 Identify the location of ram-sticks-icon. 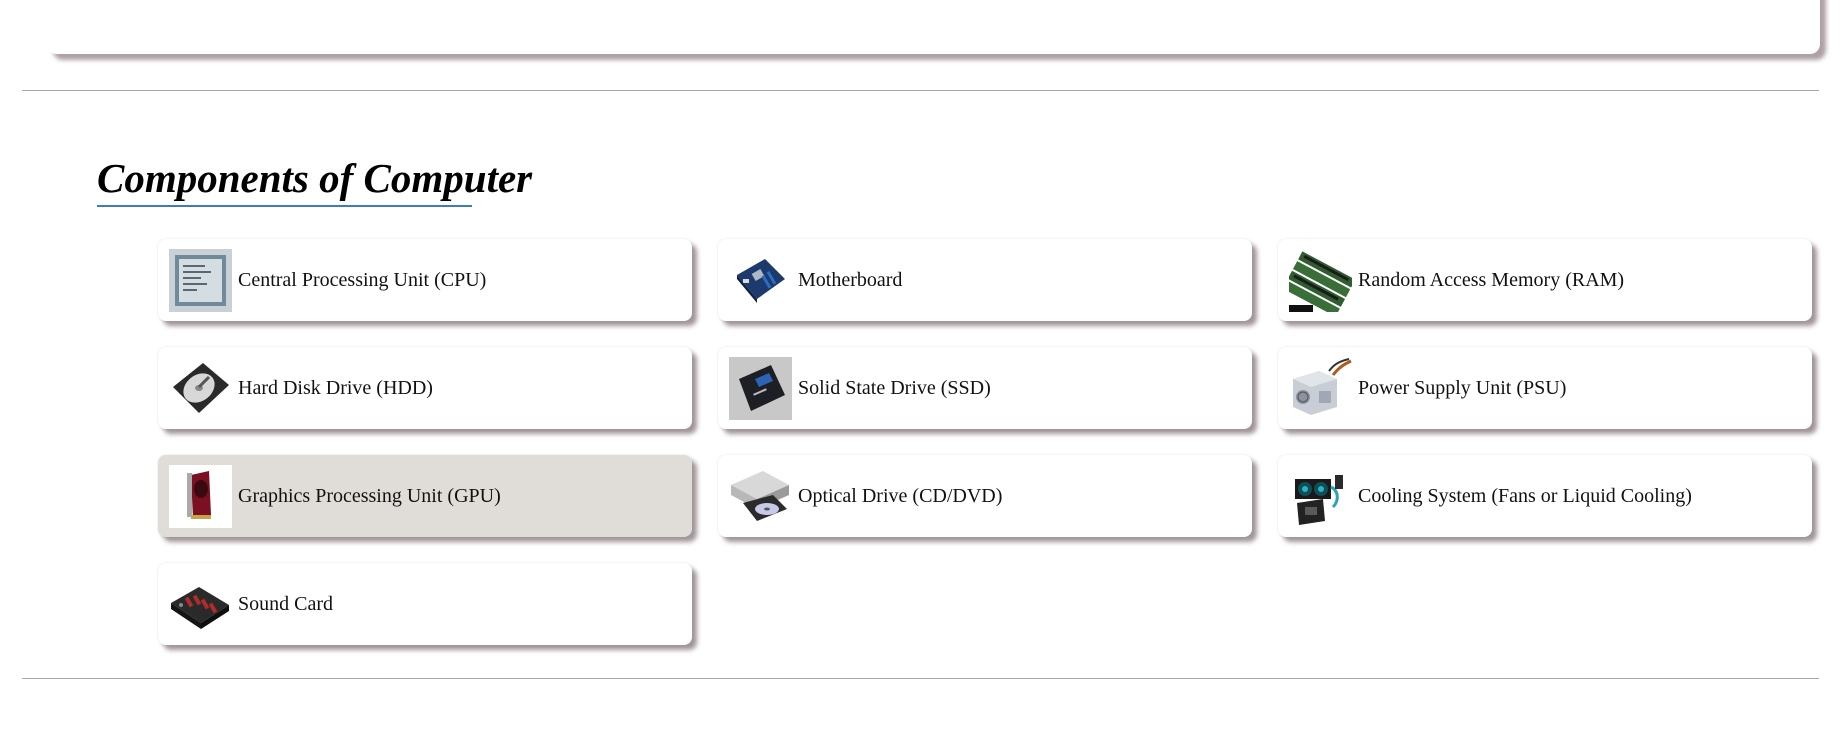
(1320, 280).